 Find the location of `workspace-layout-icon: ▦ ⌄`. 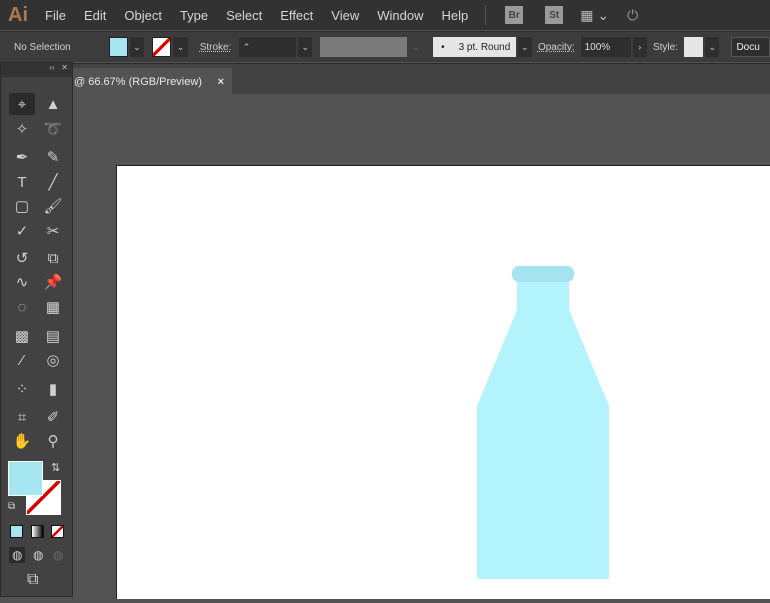

workspace-layout-icon: ▦ ⌄ is located at coordinates (594, 15).